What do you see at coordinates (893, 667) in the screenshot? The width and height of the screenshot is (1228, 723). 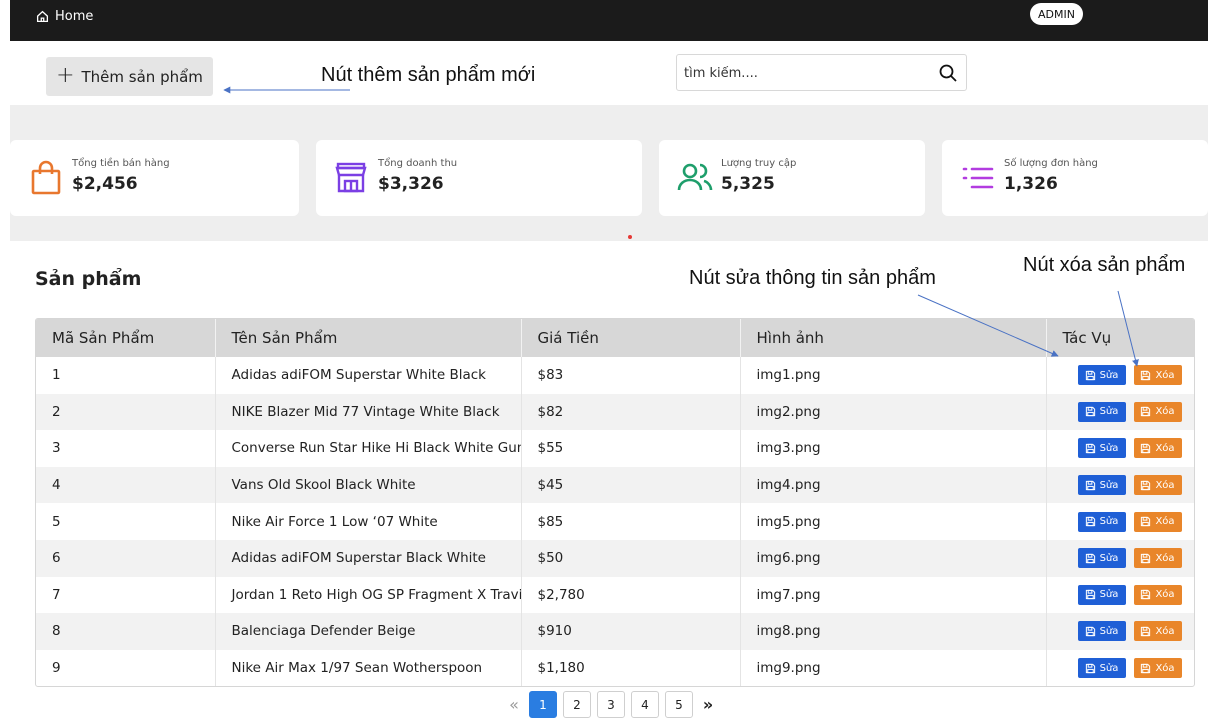 I see `cell-product-image: img9.png` at bounding box center [893, 667].